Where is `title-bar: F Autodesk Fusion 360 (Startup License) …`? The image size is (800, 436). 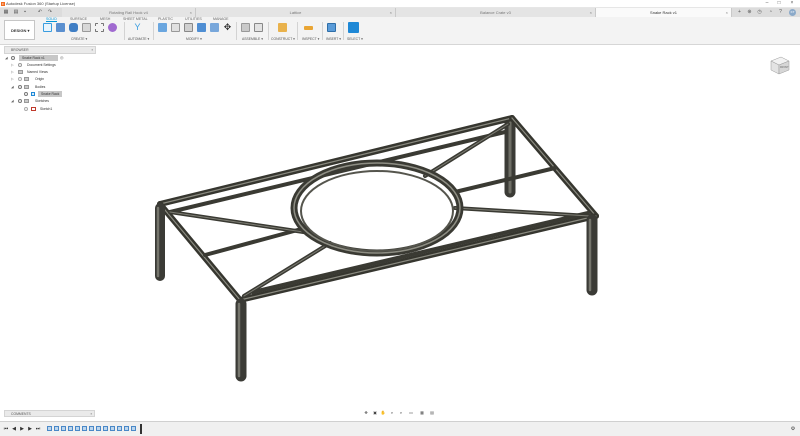 title-bar: F Autodesk Fusion 360 (Startup License) … is located at coordinates (400, 4).